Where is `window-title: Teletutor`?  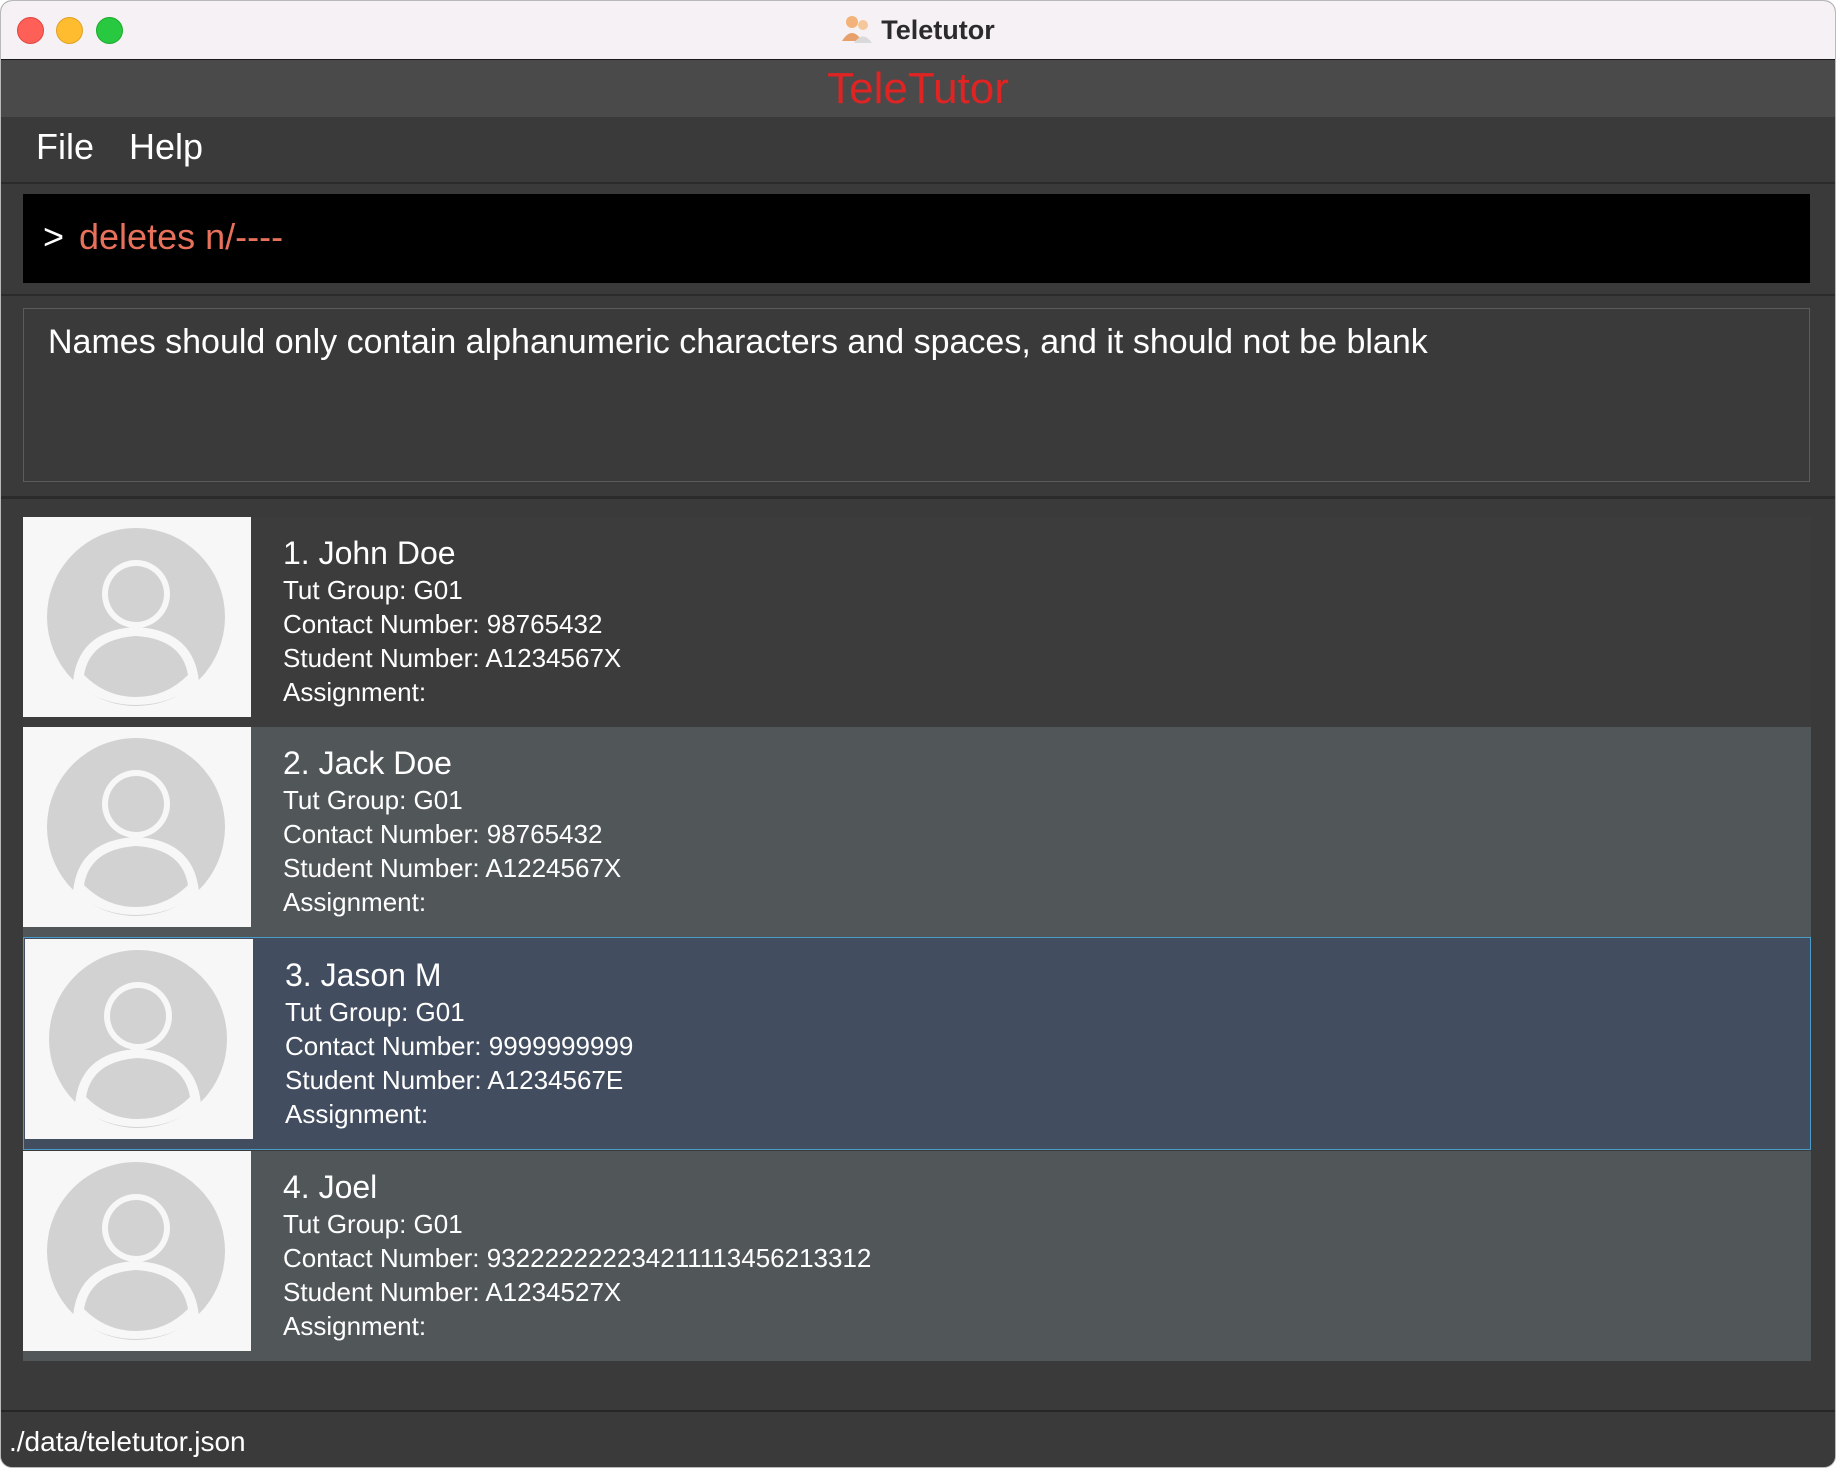
window-title: Teletutor is located at coordinates (918, 29).